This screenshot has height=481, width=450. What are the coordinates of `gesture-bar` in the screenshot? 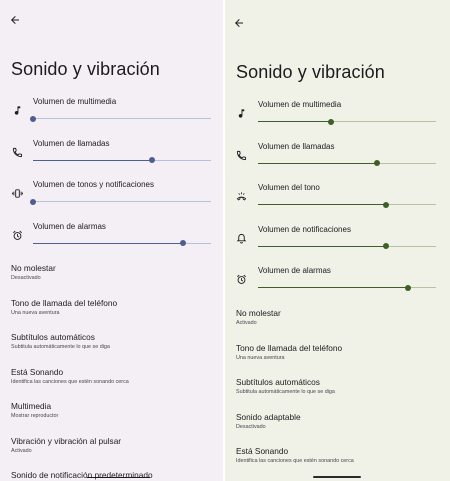 It's located at (337, 477).